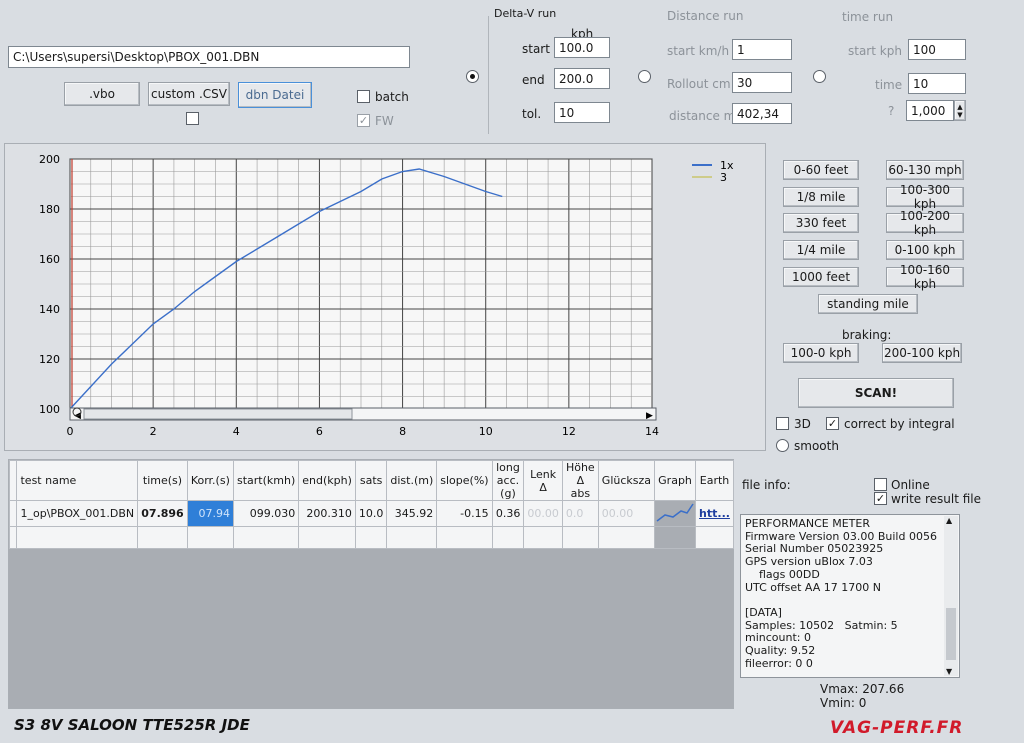  I want to click on custom-csv-checkbox, so click(192, 118).